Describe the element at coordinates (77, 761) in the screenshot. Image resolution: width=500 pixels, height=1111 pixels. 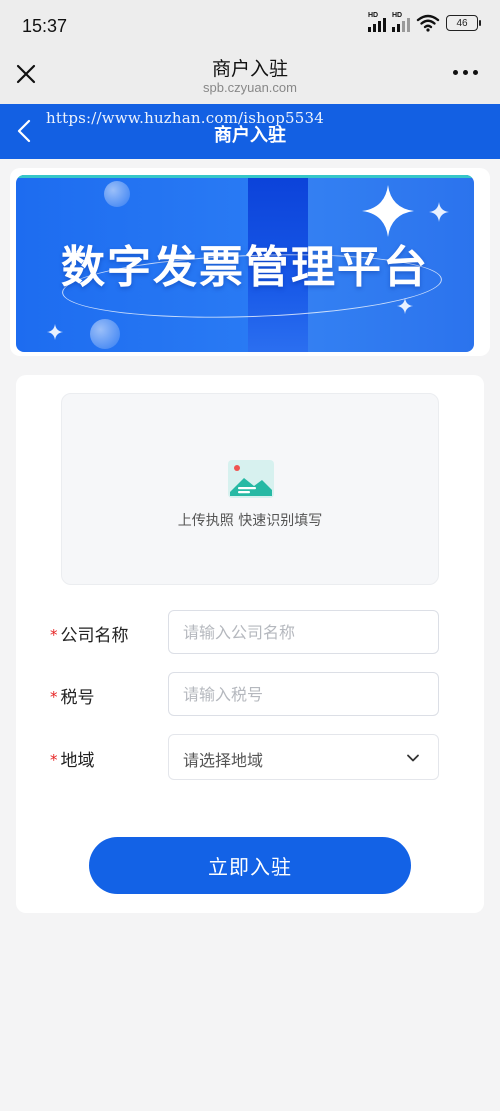
I see `region-label-text: 地域` at that location.